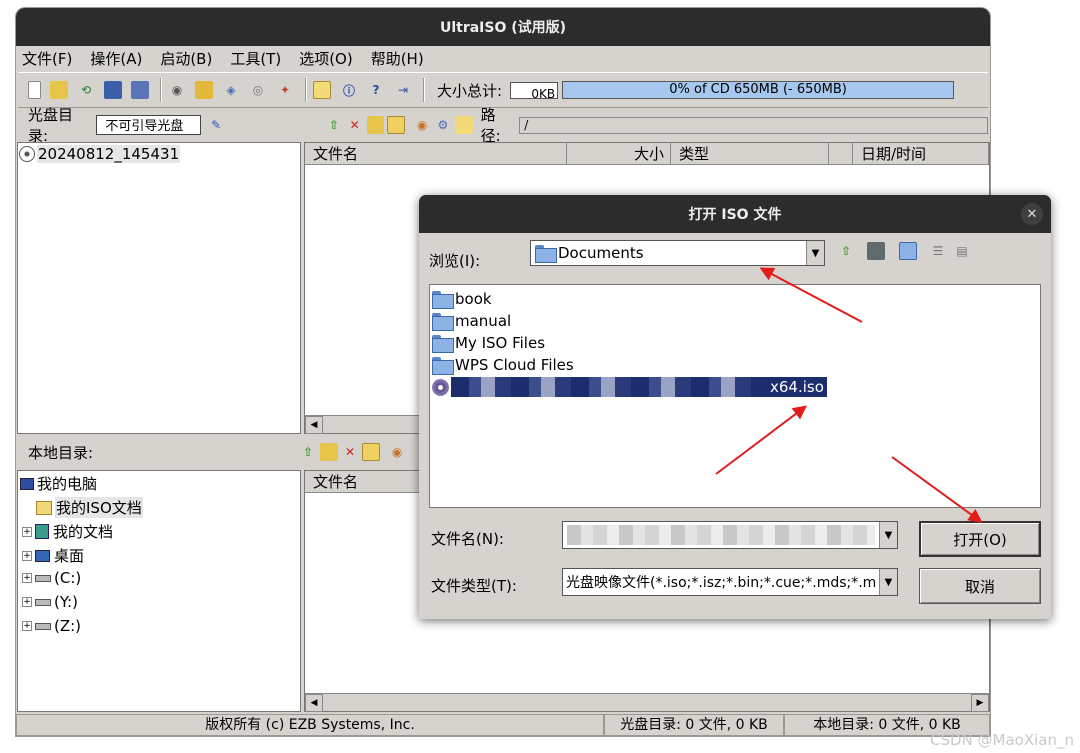 The image size is (1080, 753). Describe the element at coordinates (308, 452) in the screenshot. I see `local-up-icon: ⇧` at that location.